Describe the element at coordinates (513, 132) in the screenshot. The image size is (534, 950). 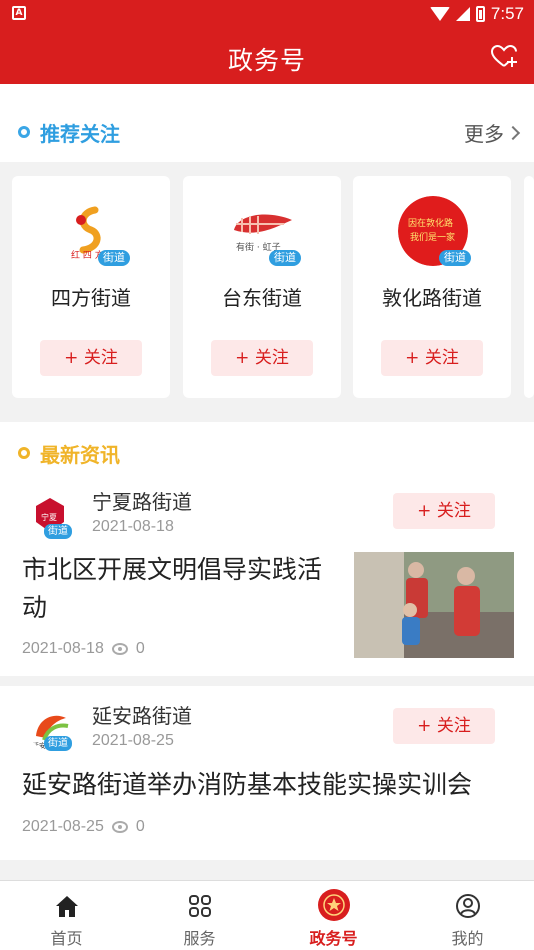
I see `chevron-right-icon` at that location.